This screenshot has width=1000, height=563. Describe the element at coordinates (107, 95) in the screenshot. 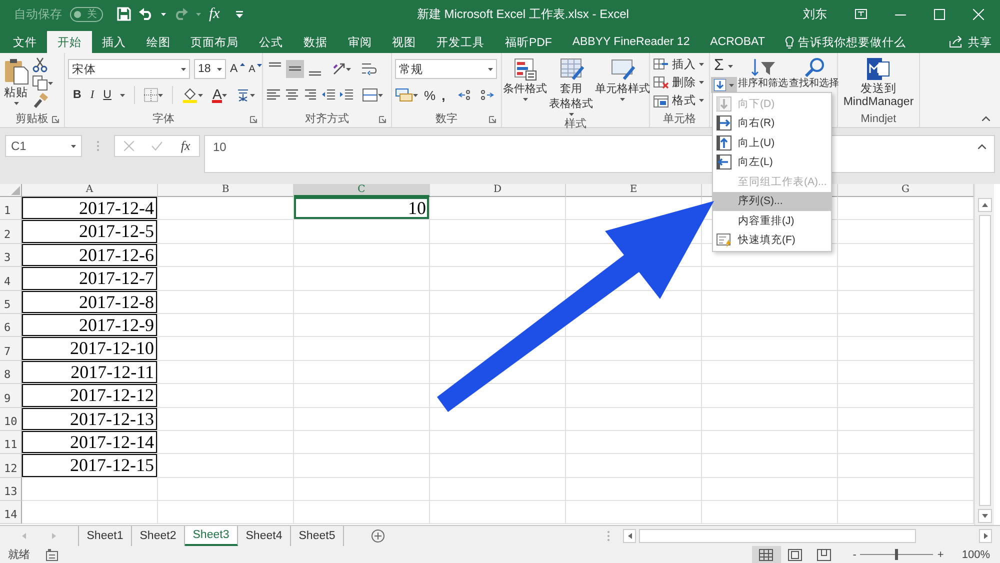

I see `underline-button: U` at that location.